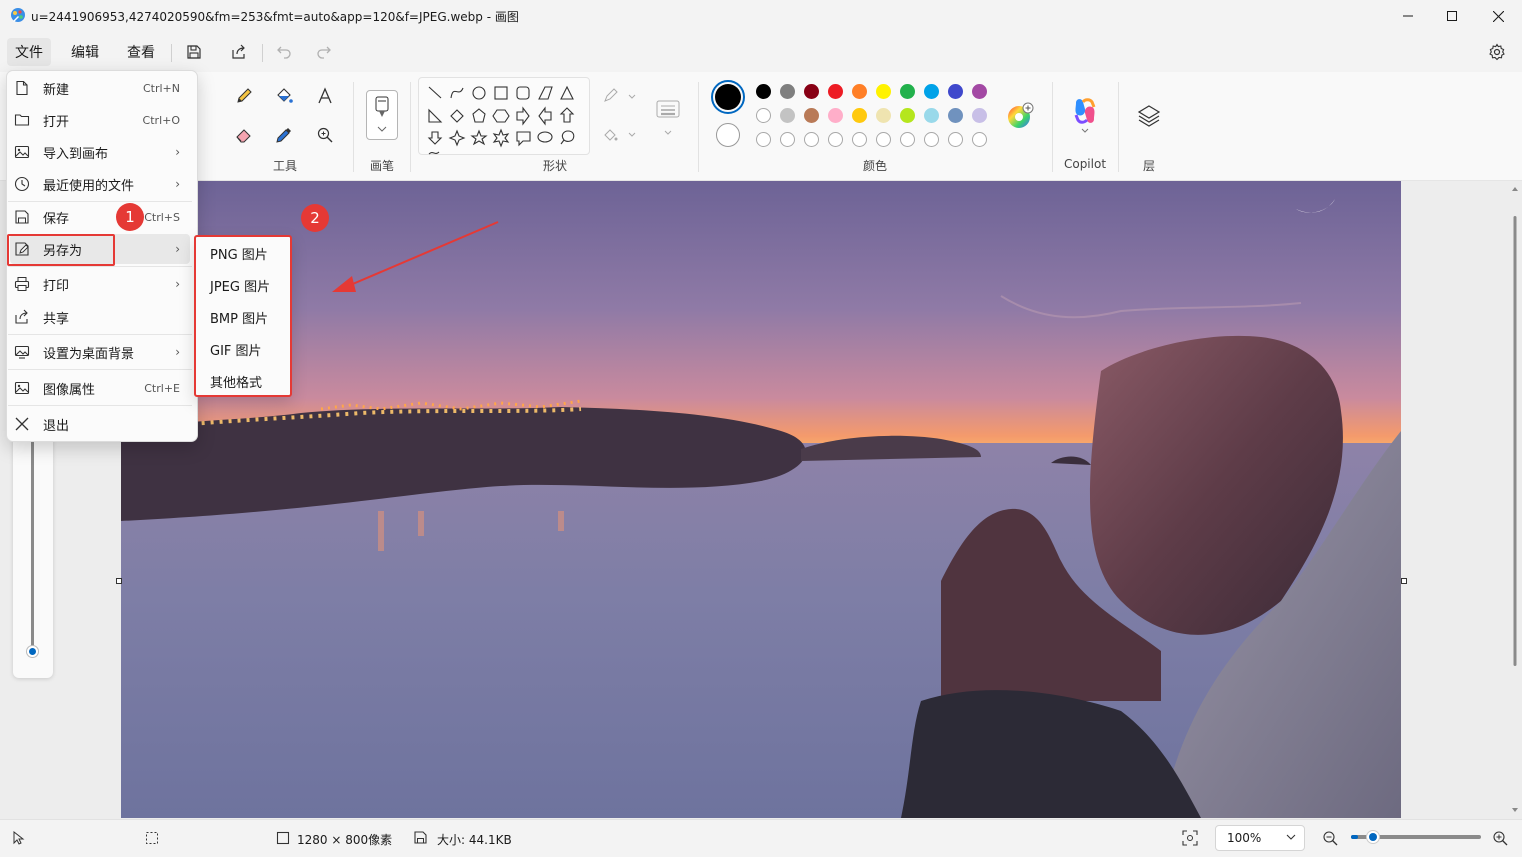  Describe the element at coordinates (1500, 838) in the screenshot. I see `zoom-in-icon` at that location.